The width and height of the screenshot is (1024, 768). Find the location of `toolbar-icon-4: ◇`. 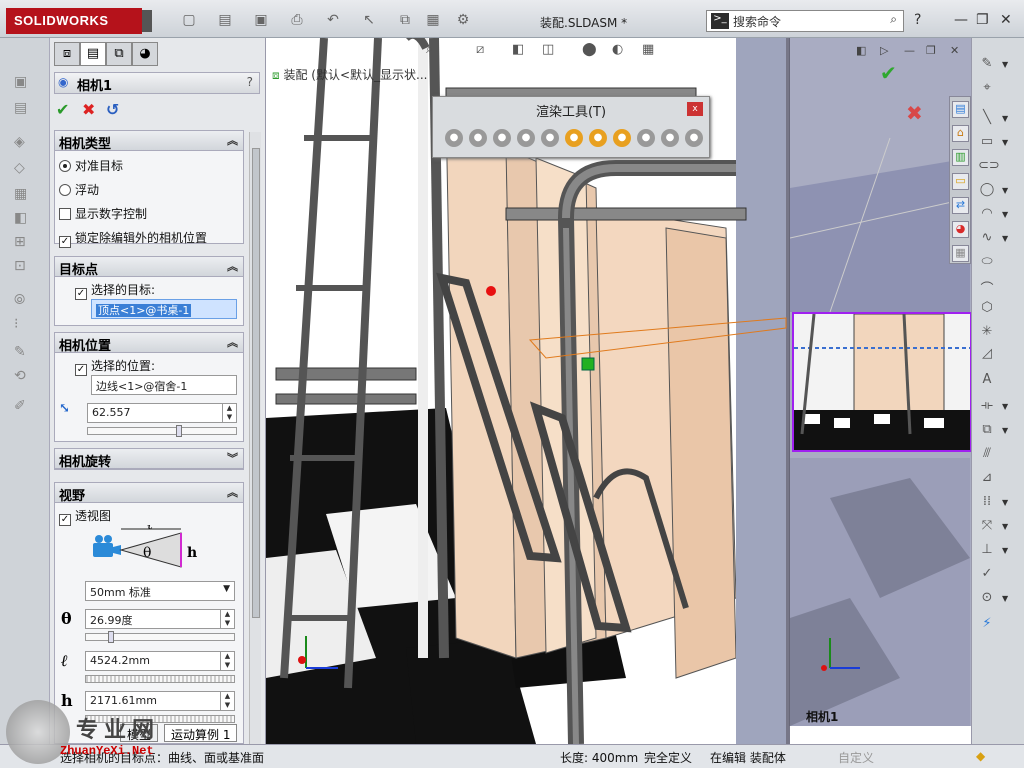

toolbar-icon-4: ◇ is located at coordinates (24, 169).